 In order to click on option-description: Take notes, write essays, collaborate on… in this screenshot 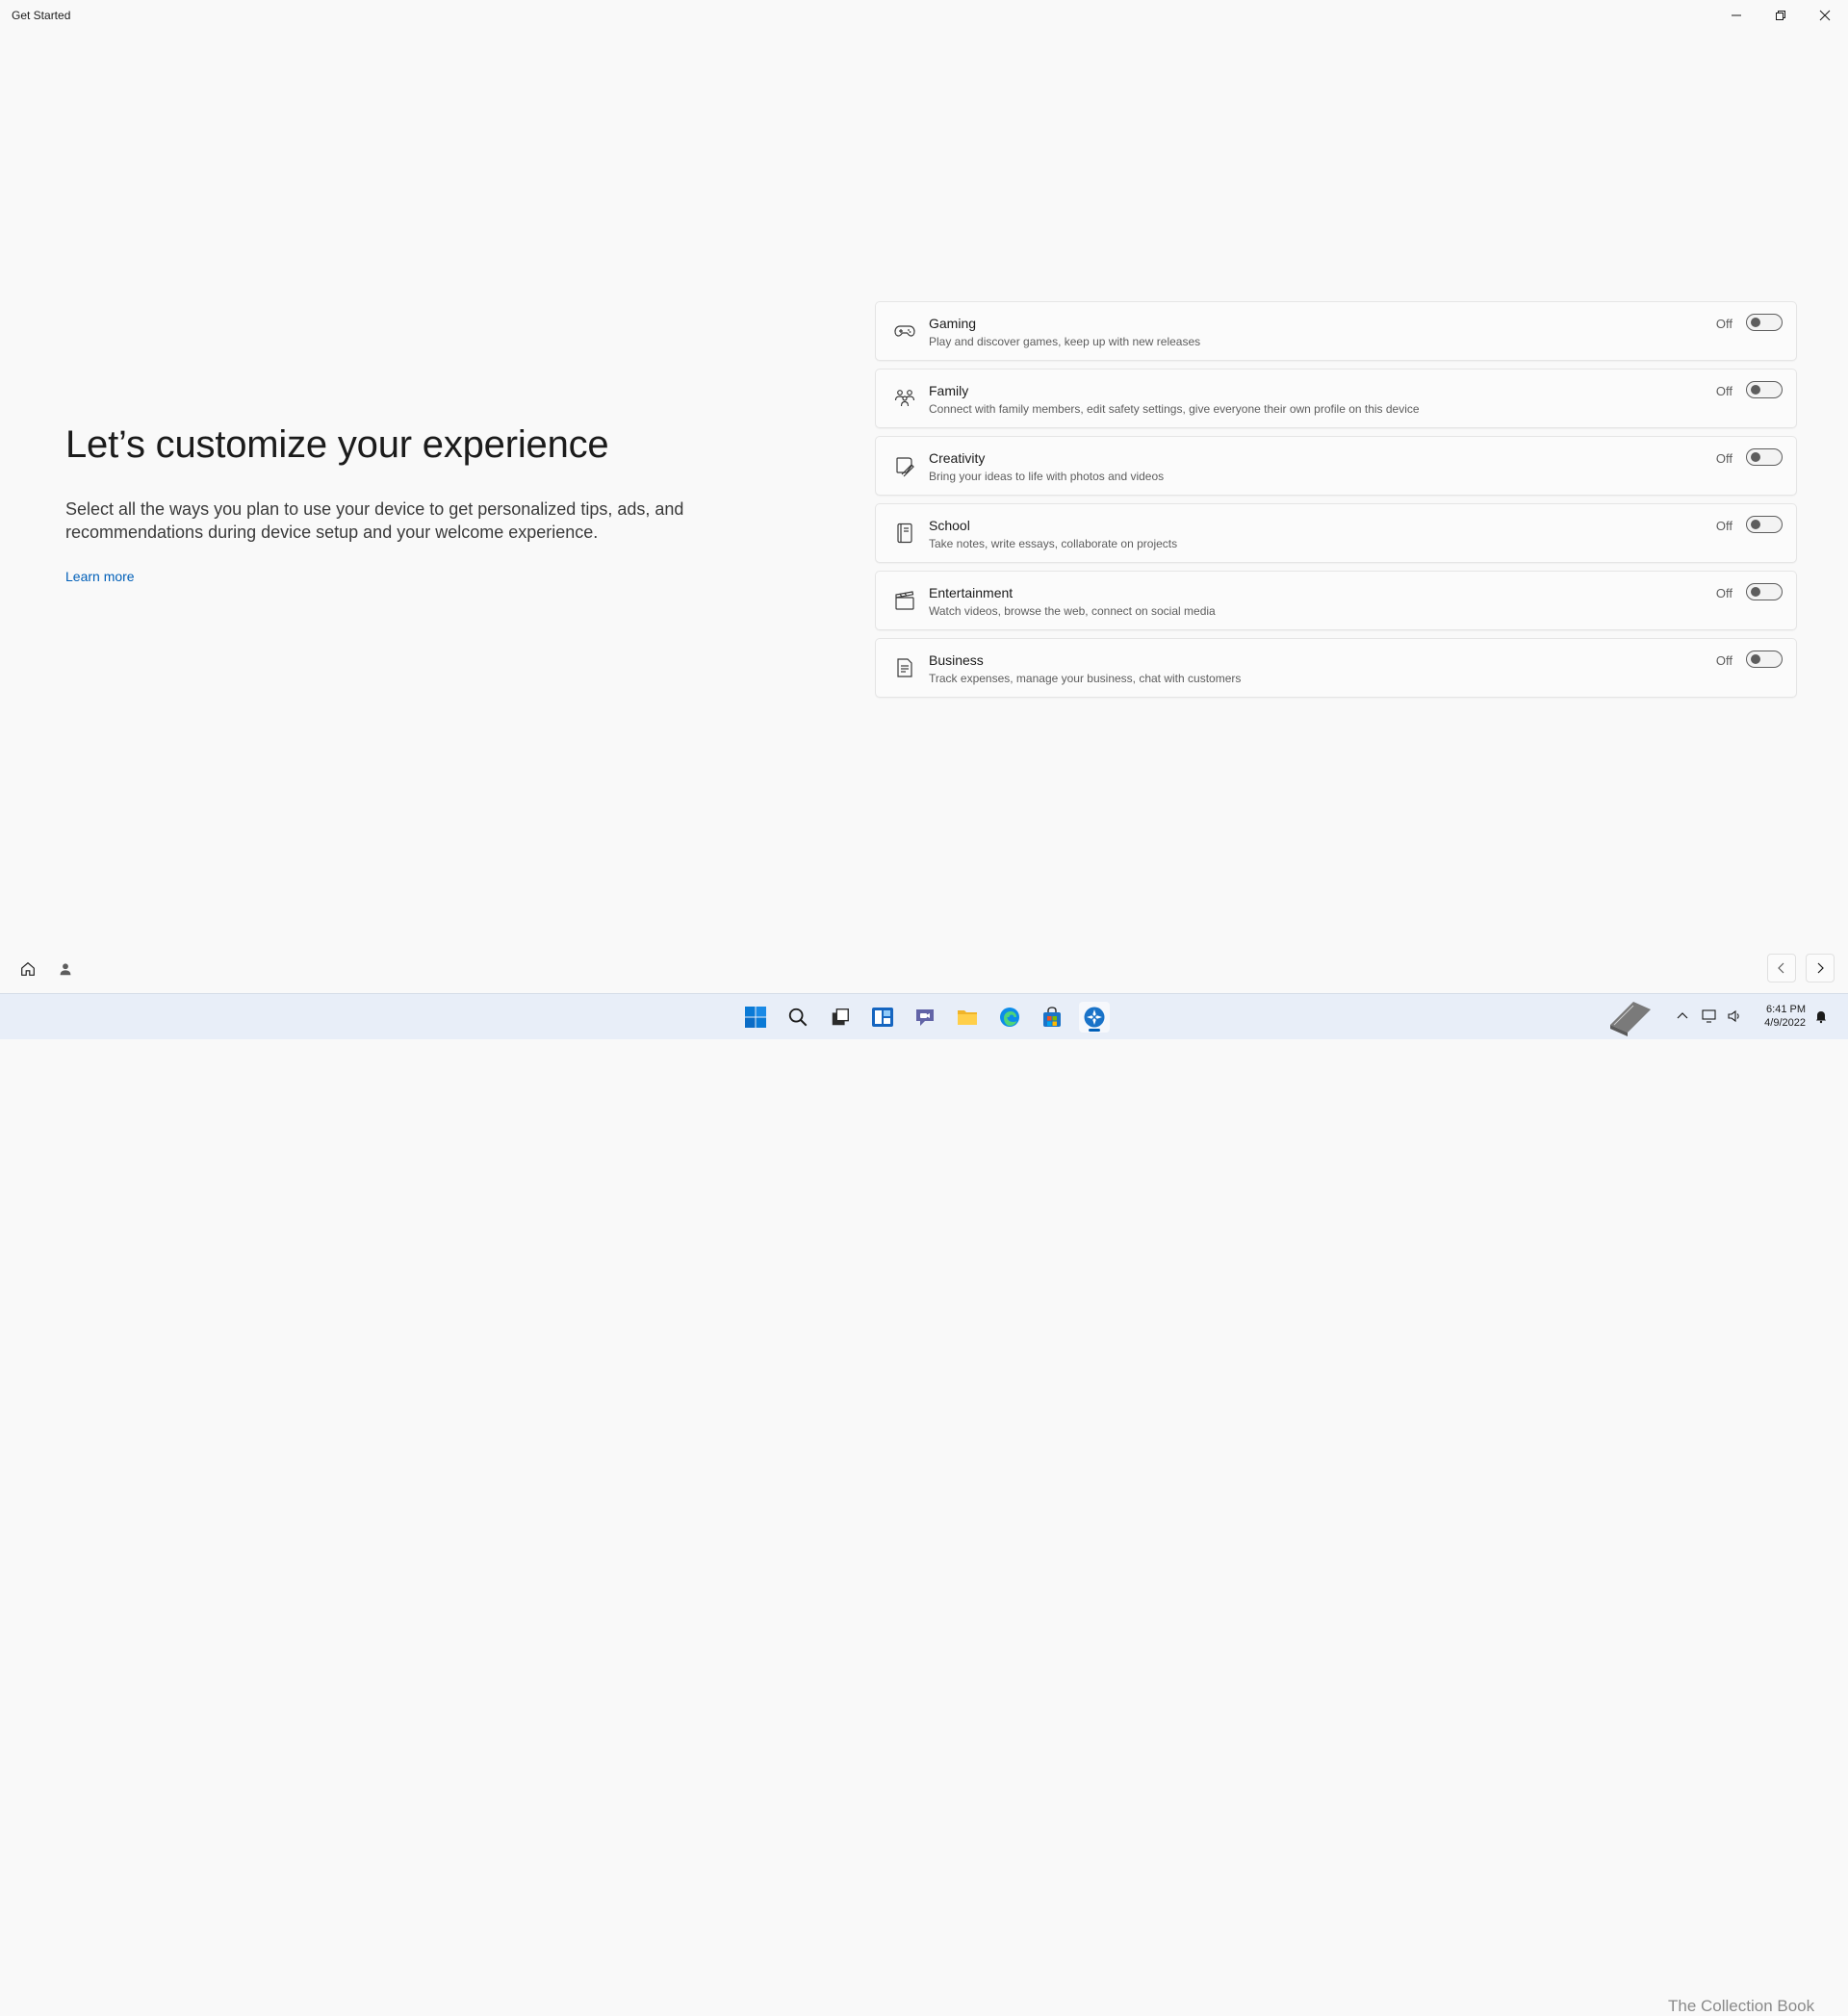, I will do `click(1053, 543)`.